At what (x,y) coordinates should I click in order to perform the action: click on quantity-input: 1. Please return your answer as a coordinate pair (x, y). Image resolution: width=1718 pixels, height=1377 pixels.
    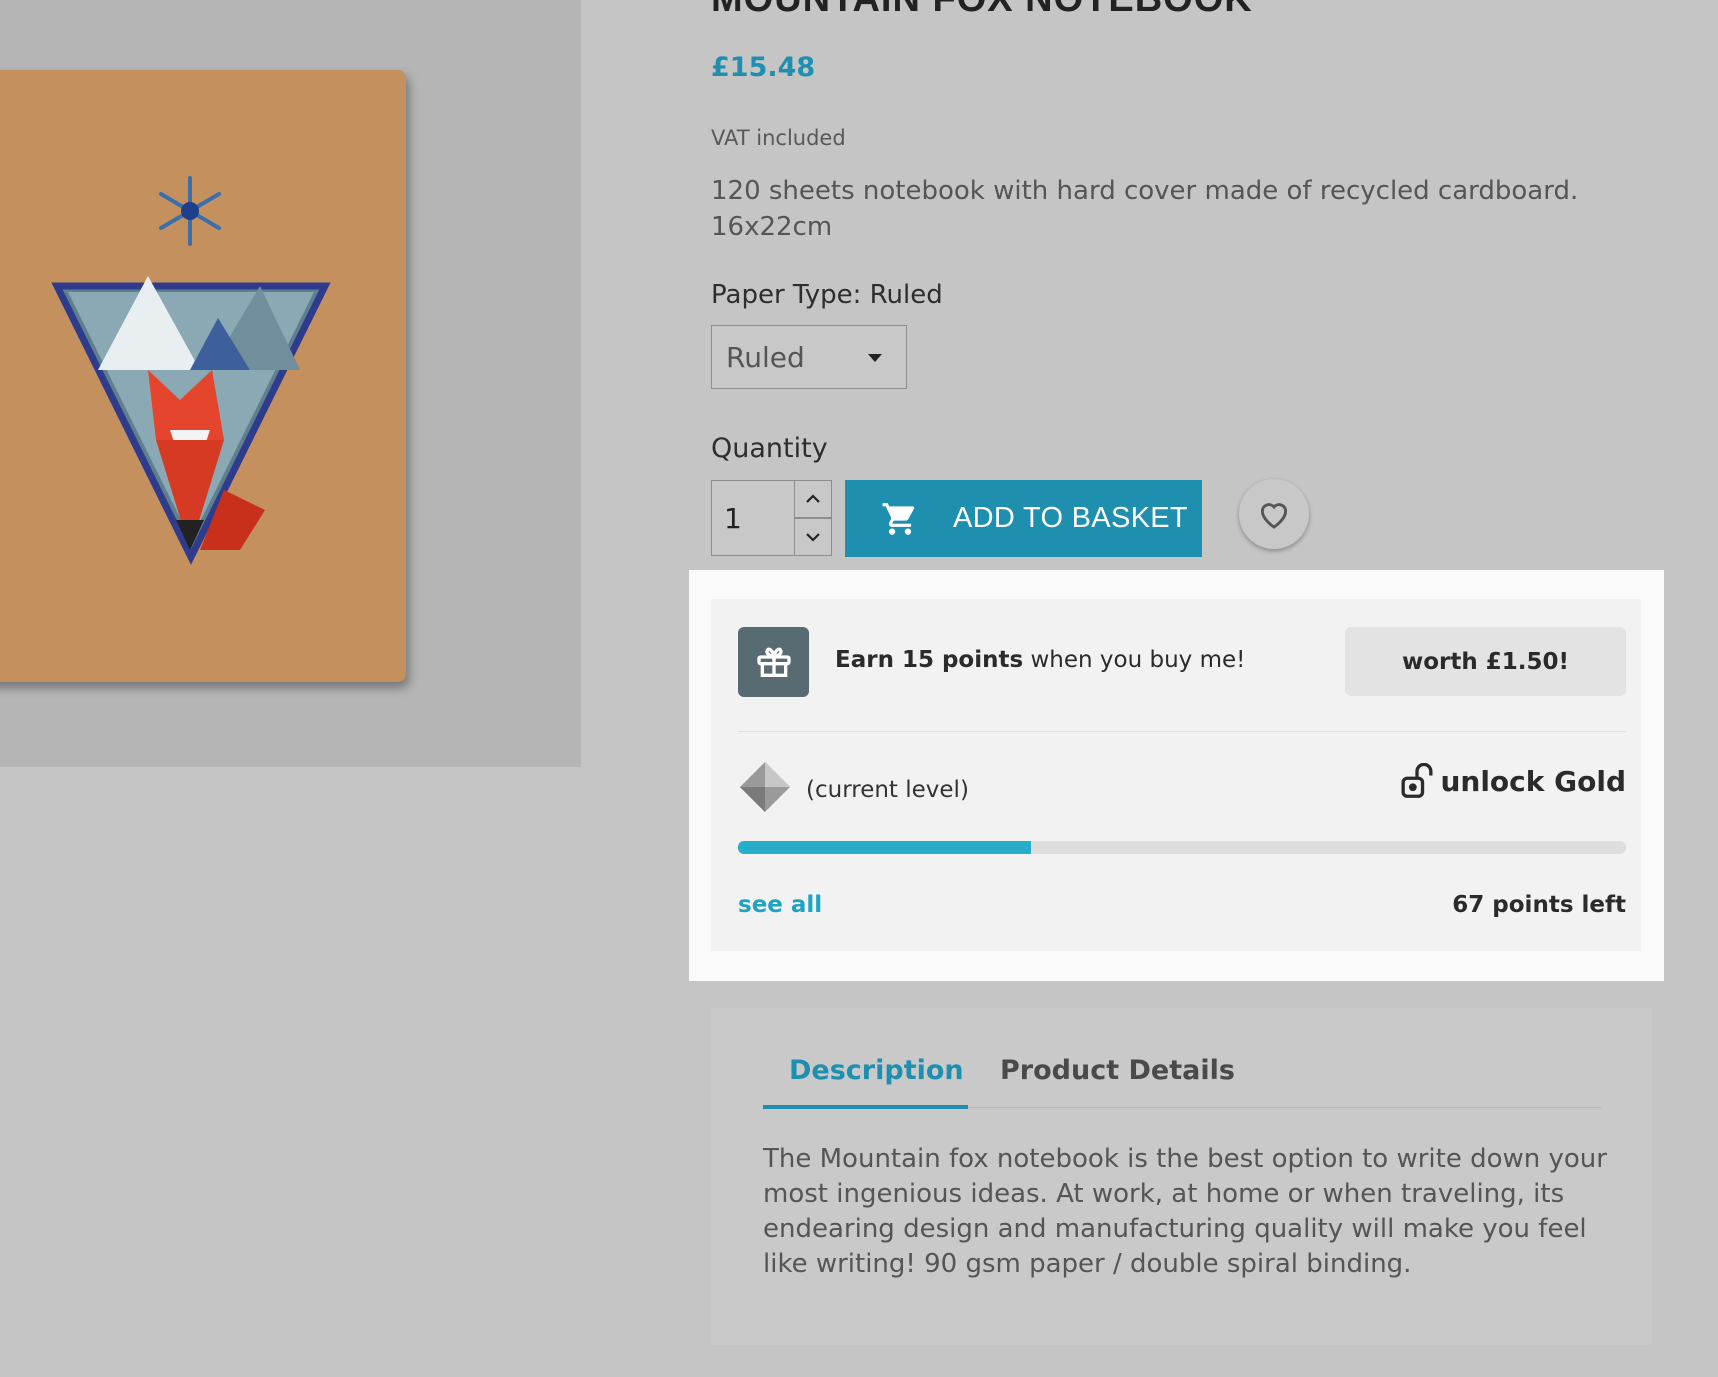
    Looking at the image, I should click on (753, 518).